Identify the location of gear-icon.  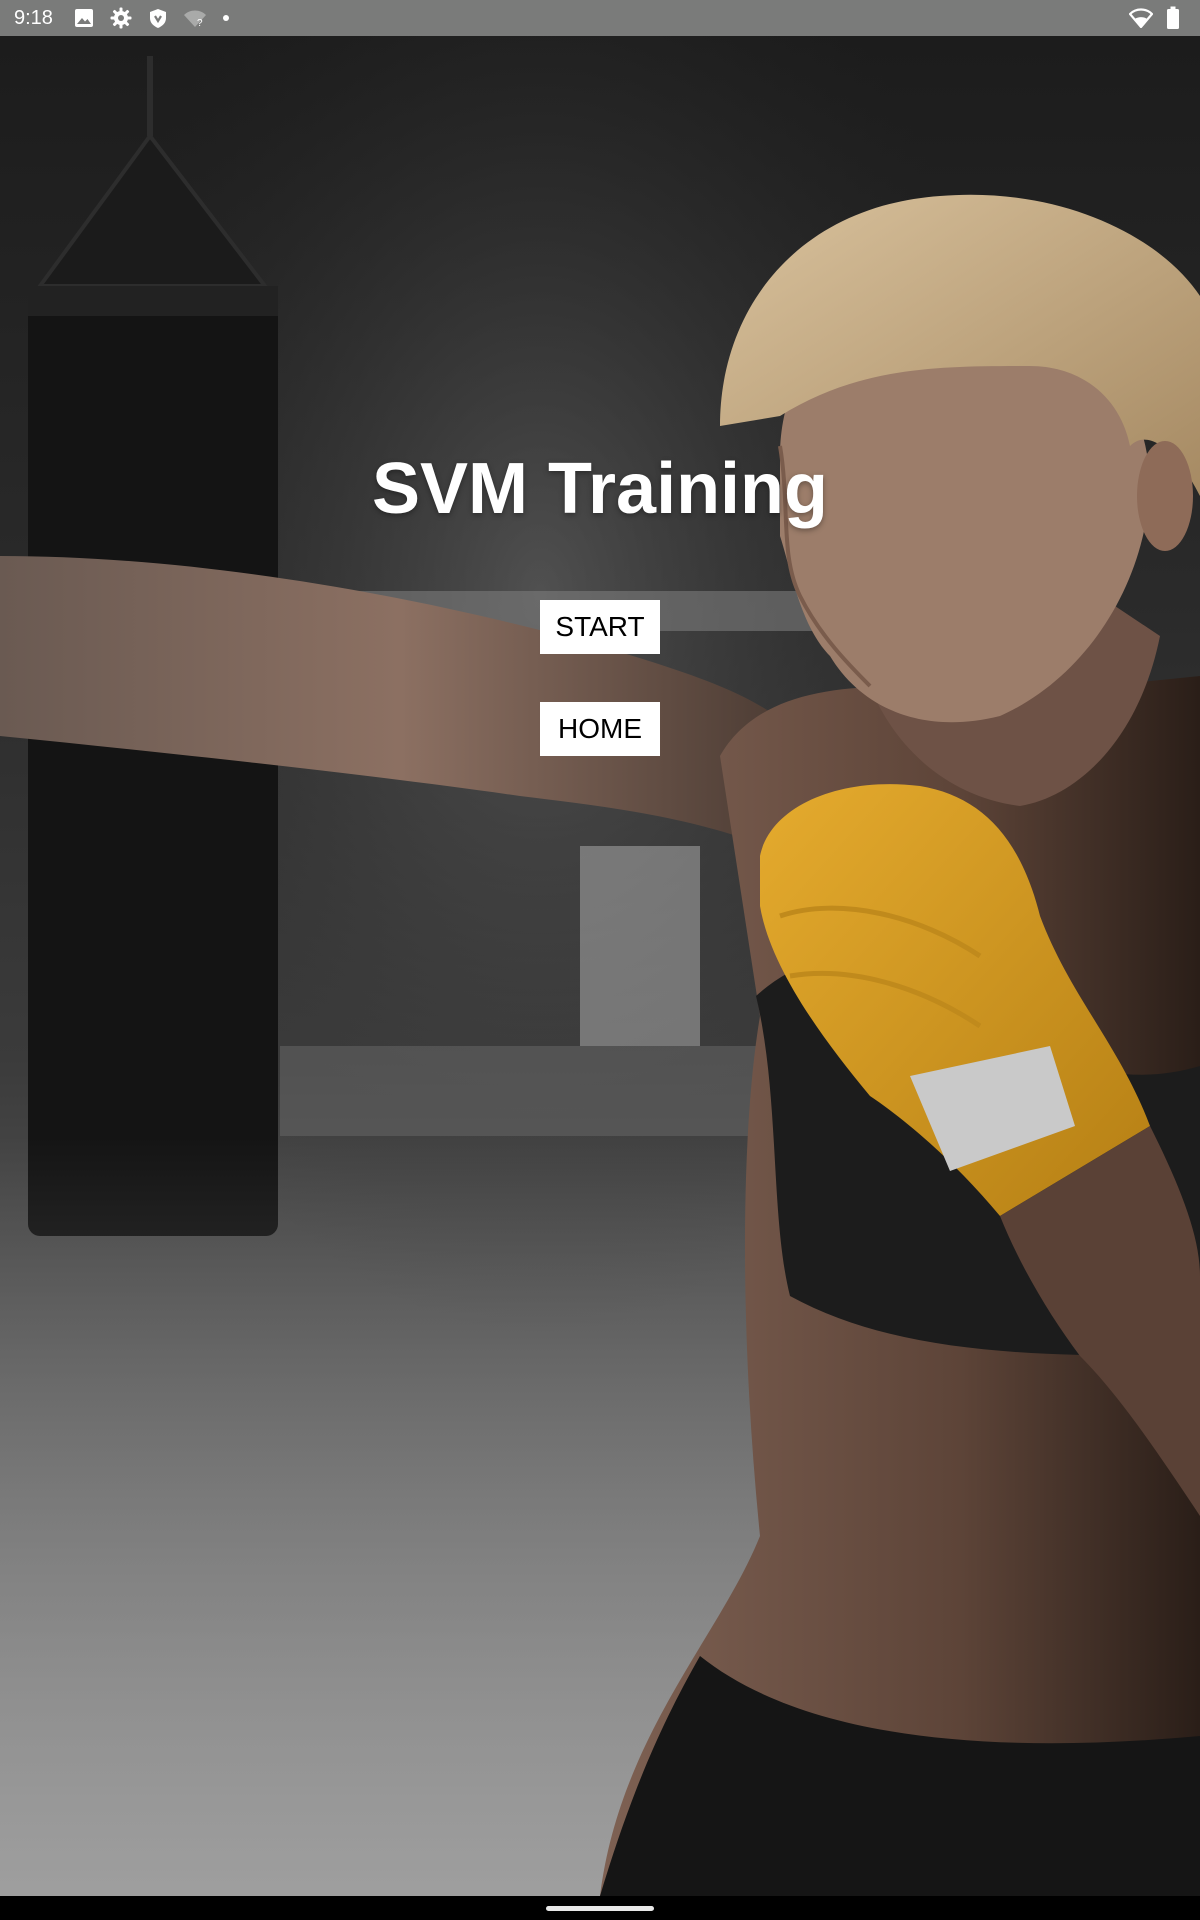
(121, 18).